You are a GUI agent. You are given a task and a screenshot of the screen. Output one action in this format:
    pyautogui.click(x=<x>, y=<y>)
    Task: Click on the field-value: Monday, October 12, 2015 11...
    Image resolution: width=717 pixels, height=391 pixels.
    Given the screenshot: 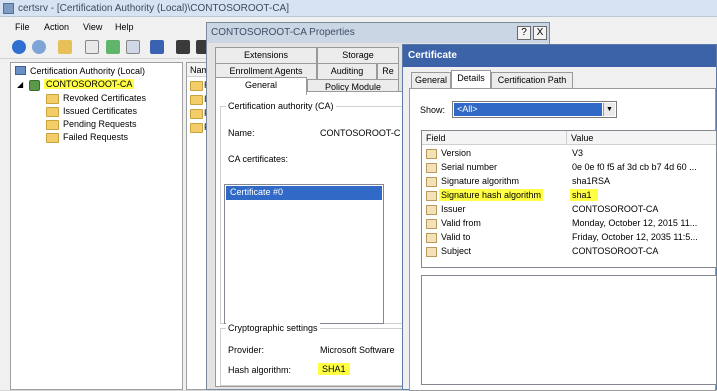 What is the action you would take?
    pyautogui.click(x=635, y=223)
    